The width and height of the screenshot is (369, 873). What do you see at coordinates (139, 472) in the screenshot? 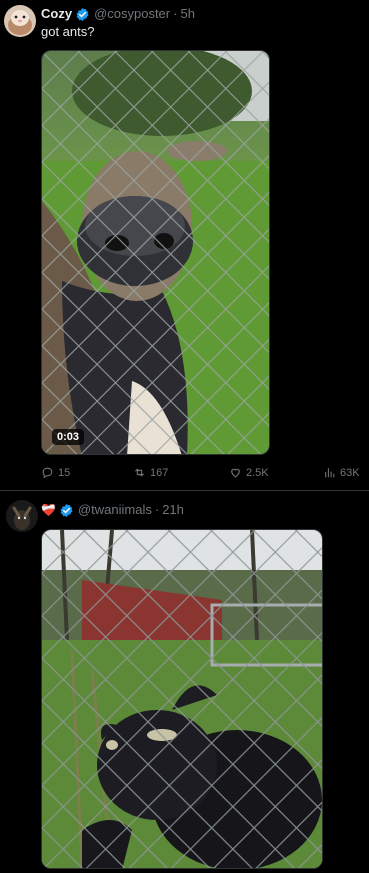
I see `repost-icon` at bounding box center [139, 472].